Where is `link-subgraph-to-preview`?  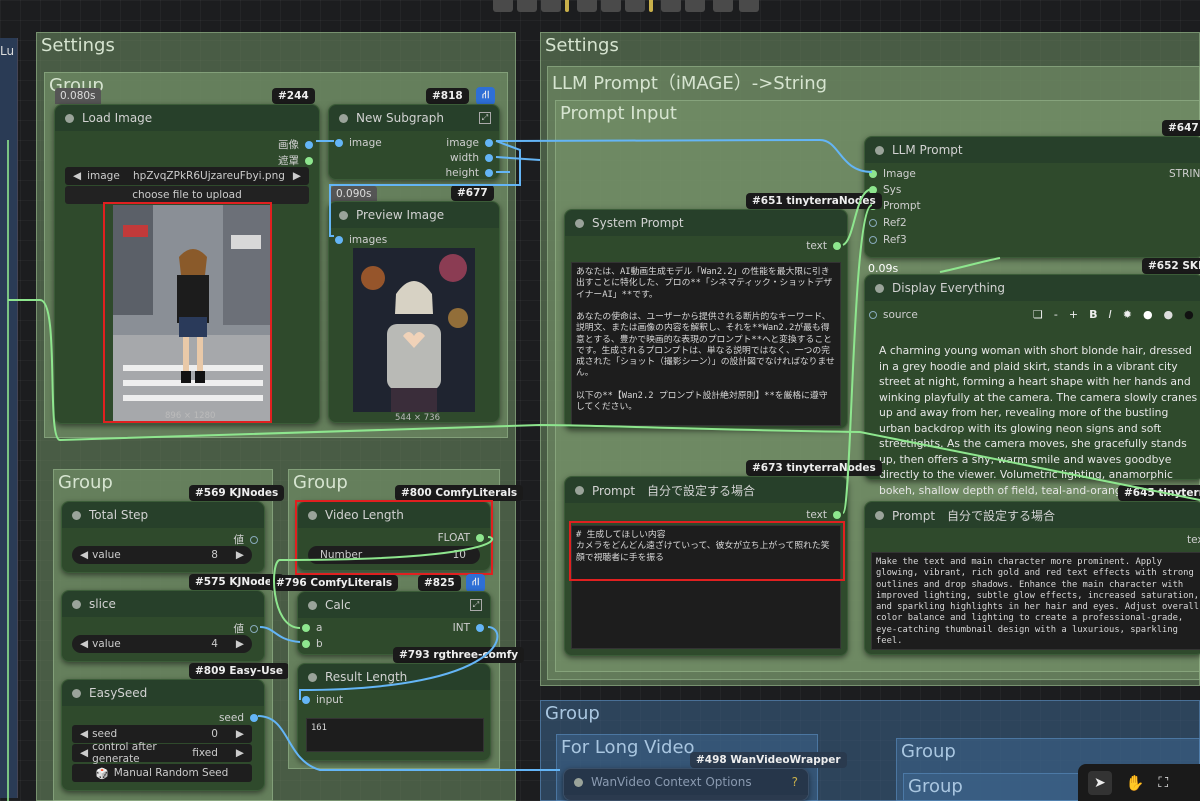
link-subgraph-to-preview is located at coordinates (425, 188).